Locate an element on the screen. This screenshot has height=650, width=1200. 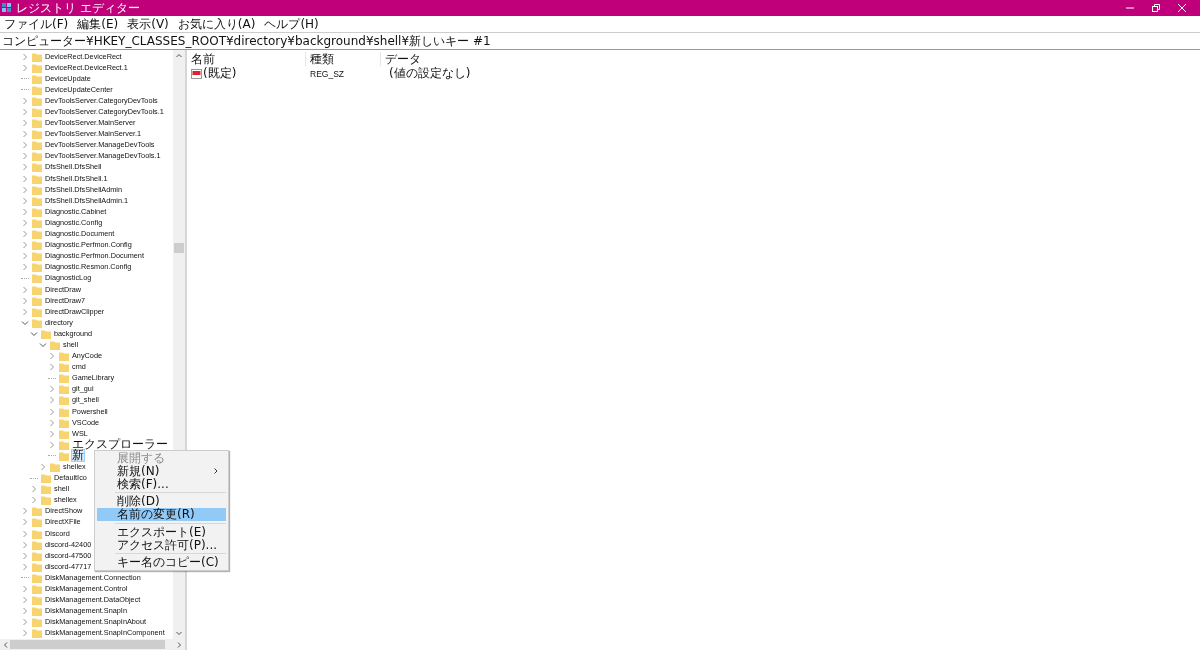
menu-item: 削除(D) is located at coordinates (161, 501).